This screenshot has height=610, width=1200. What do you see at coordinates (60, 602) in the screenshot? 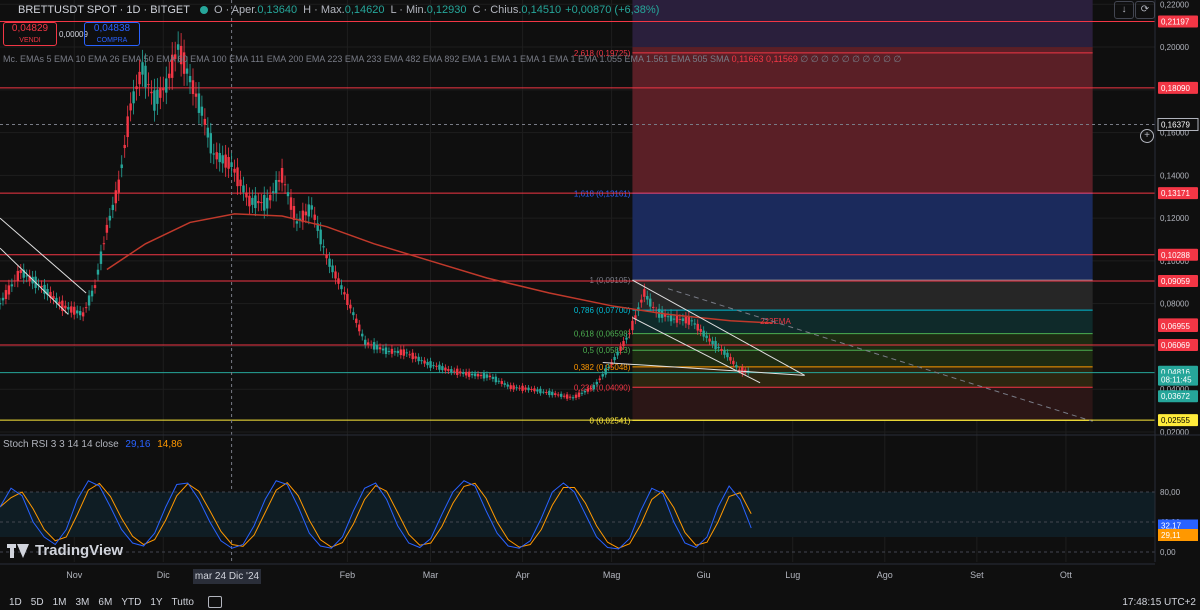
I see `timeframe-1m: 1M` at bounding box center [60, 602].